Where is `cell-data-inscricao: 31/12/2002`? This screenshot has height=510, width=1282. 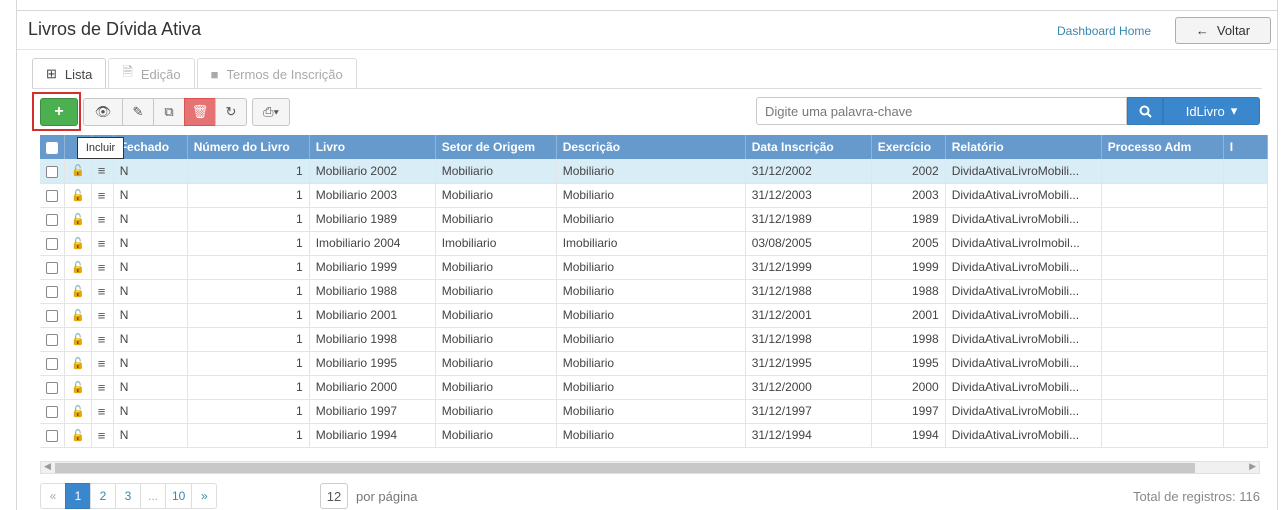 cell-data-inscricao: 31/12/2002 is located at coordinates (808, 171).